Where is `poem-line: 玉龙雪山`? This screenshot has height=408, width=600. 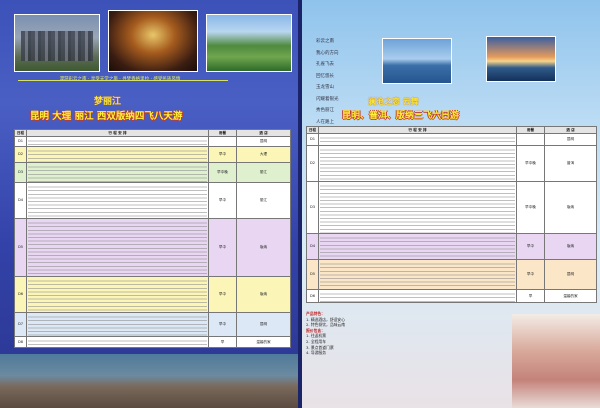
poem-line: 玉龙雪山 is located at coordinates (325, 87).